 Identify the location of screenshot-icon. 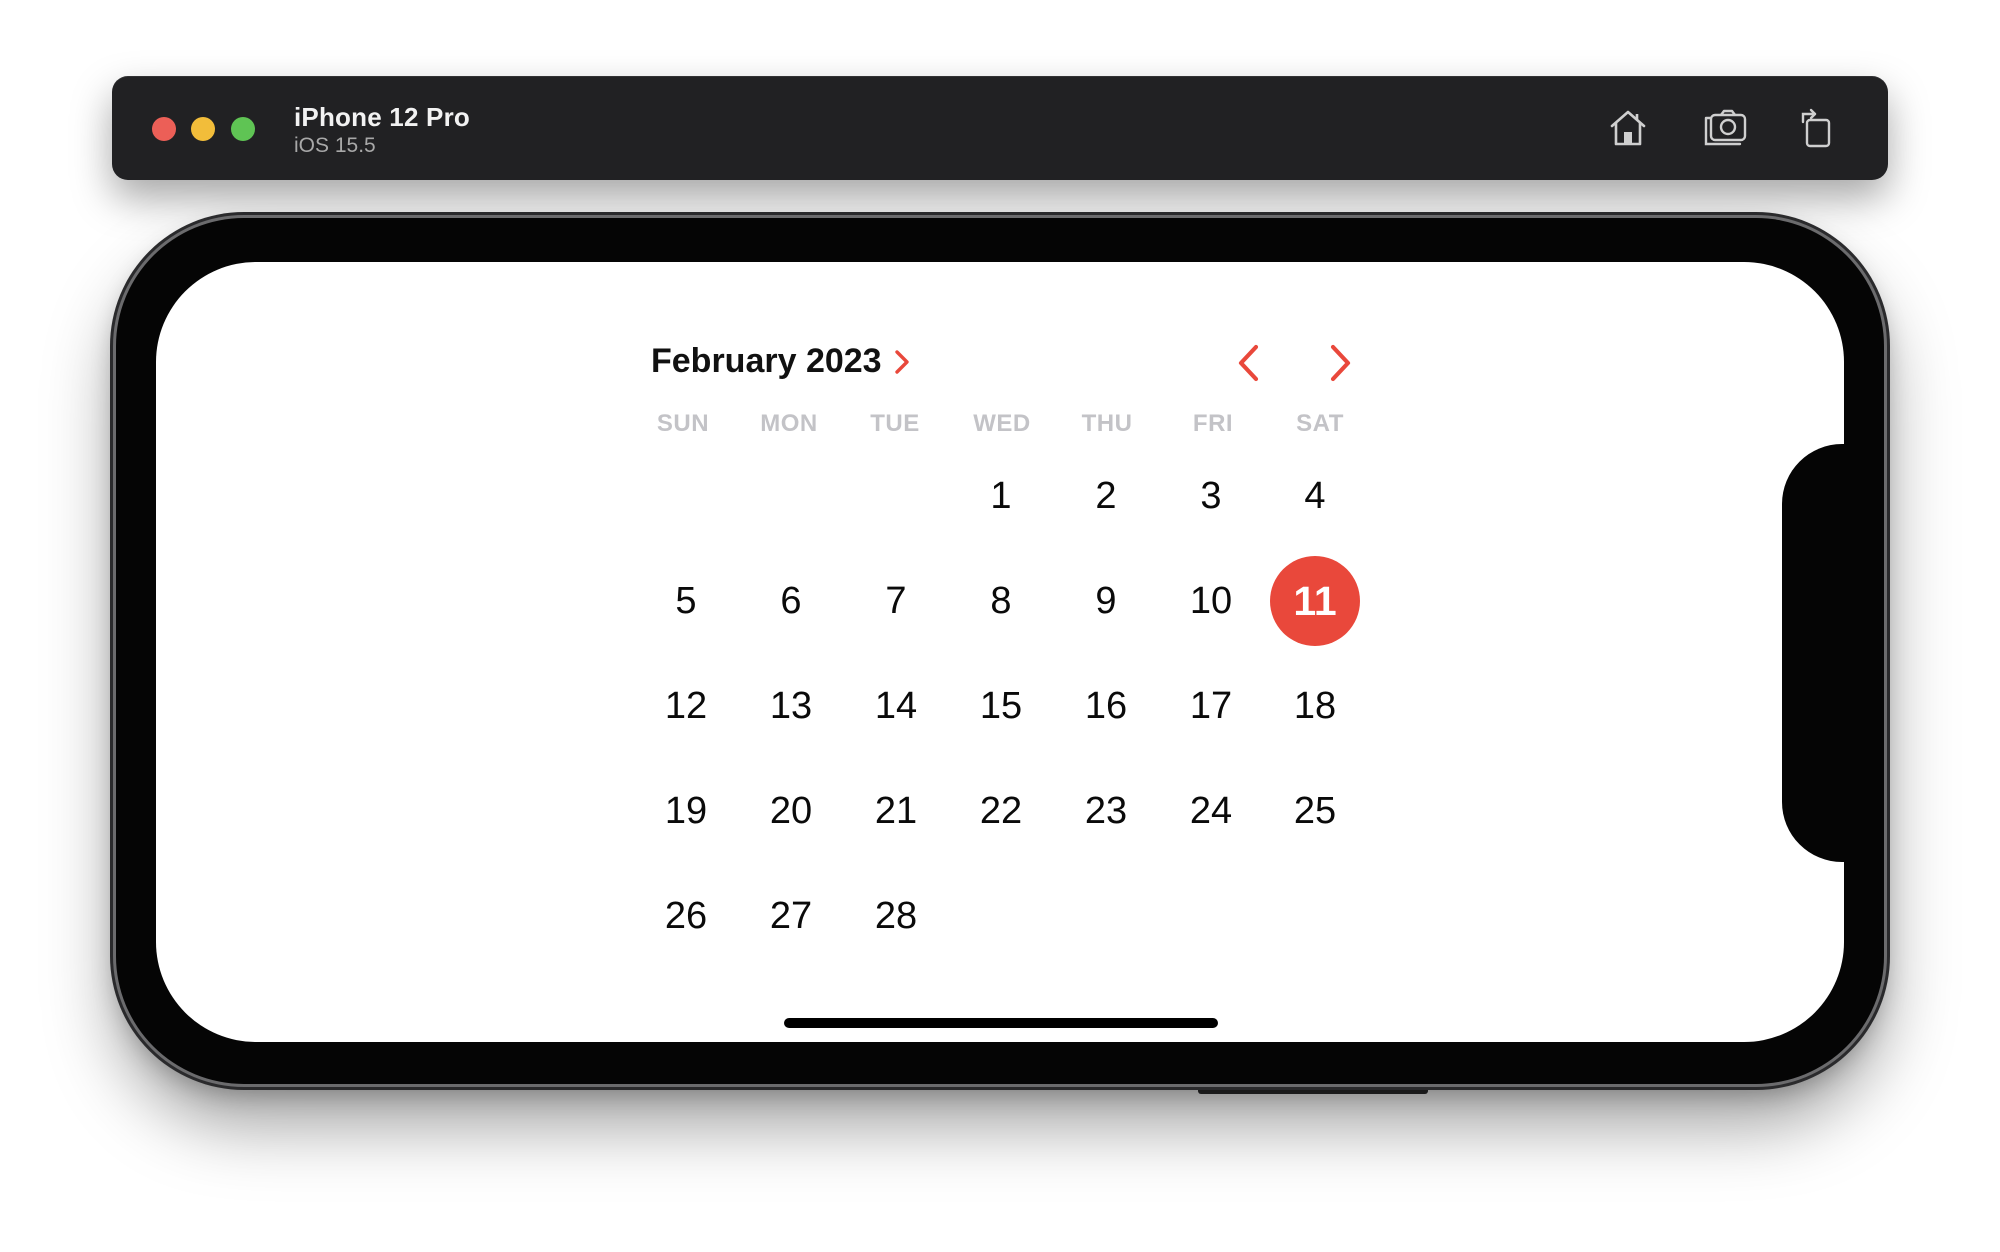
(1725, 127).